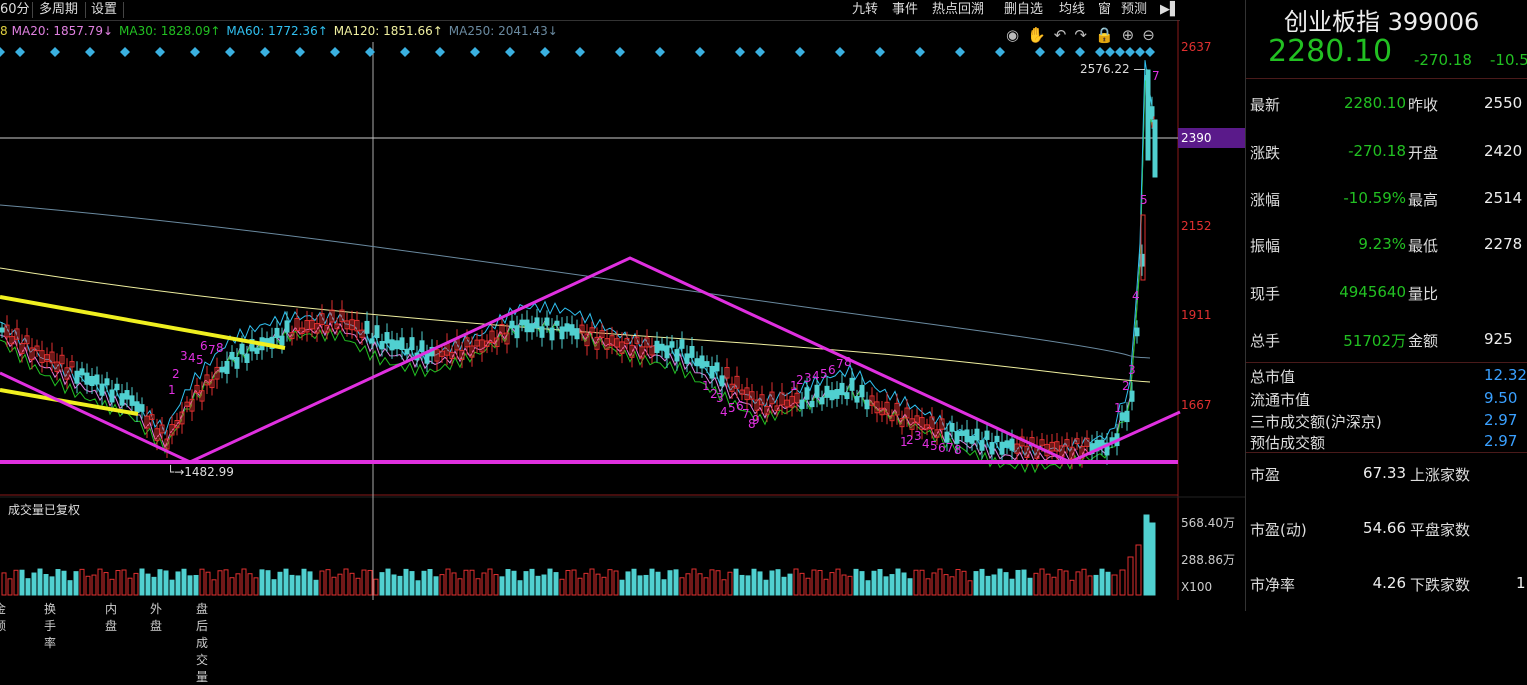 Image resolution: width=1527 pixels, height=685 pixels. I want to click on quote-value: 2514, so click(1503, 198).